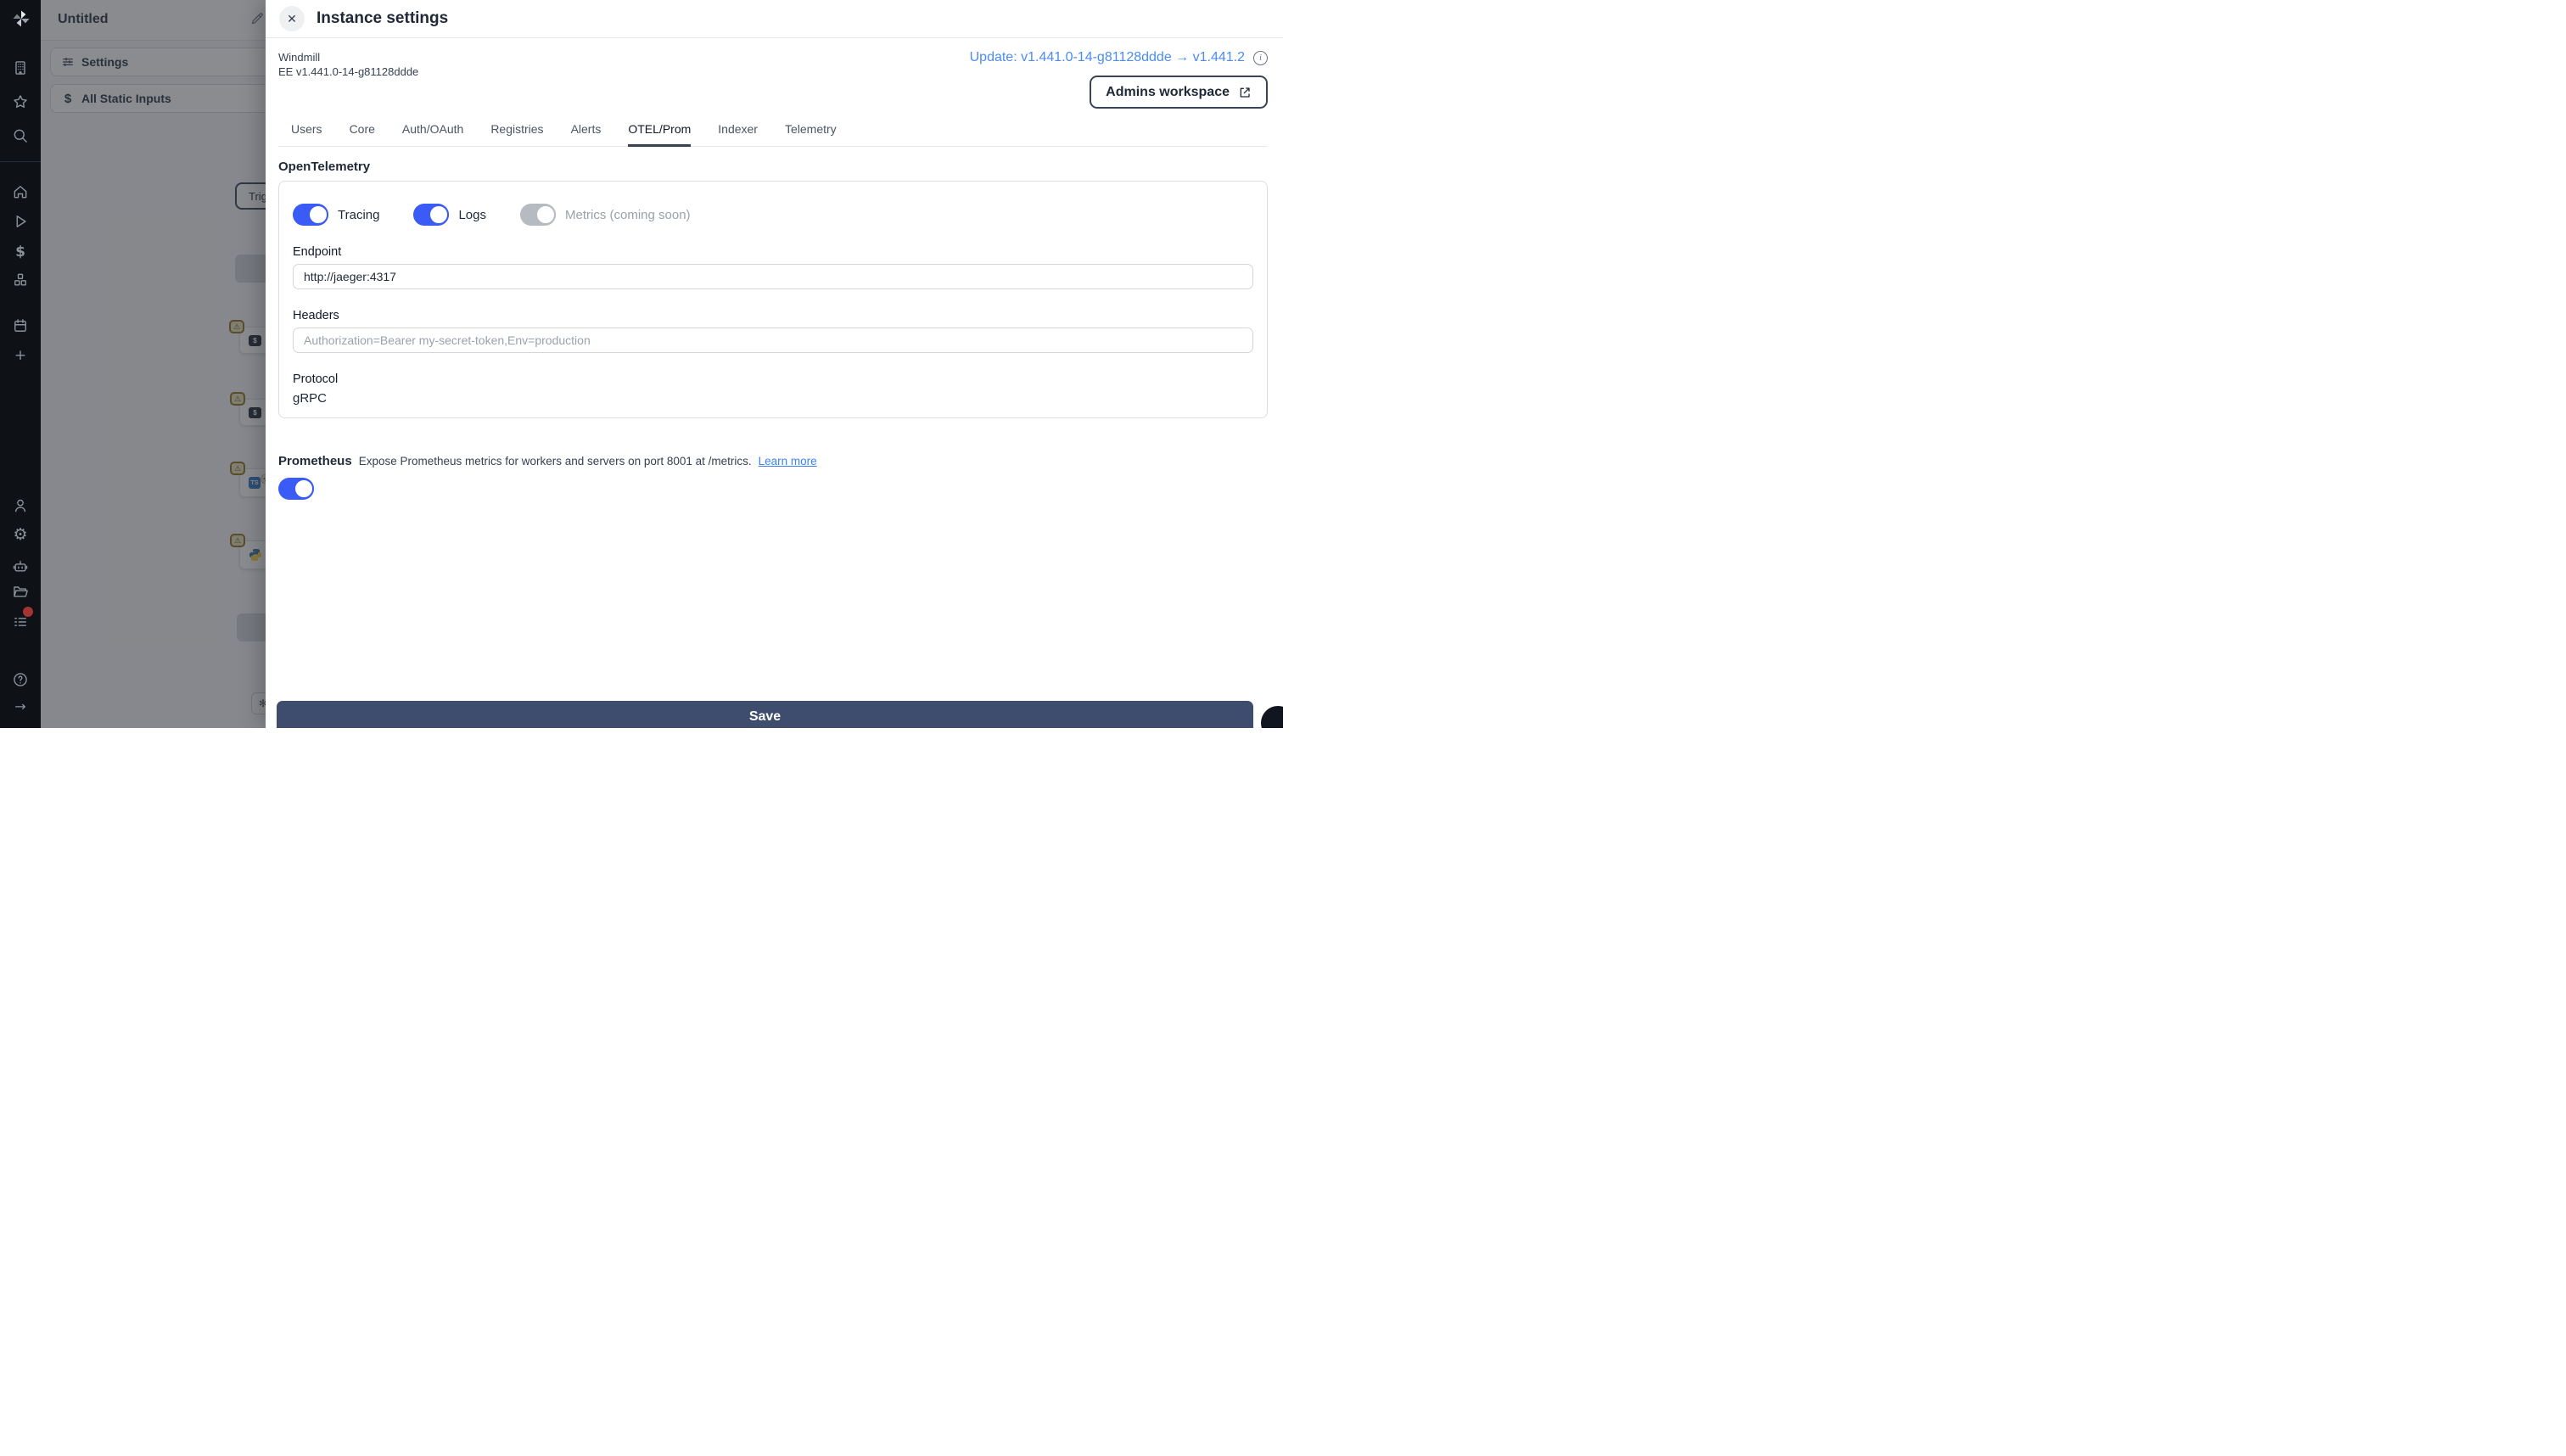 Image resolution: width=2566 pixels, height=1456 pixels. Describe the element at coordinates (432, 134) in the screenshot. I see `tab-auth-oauth: Auth/OAuth` at that location.